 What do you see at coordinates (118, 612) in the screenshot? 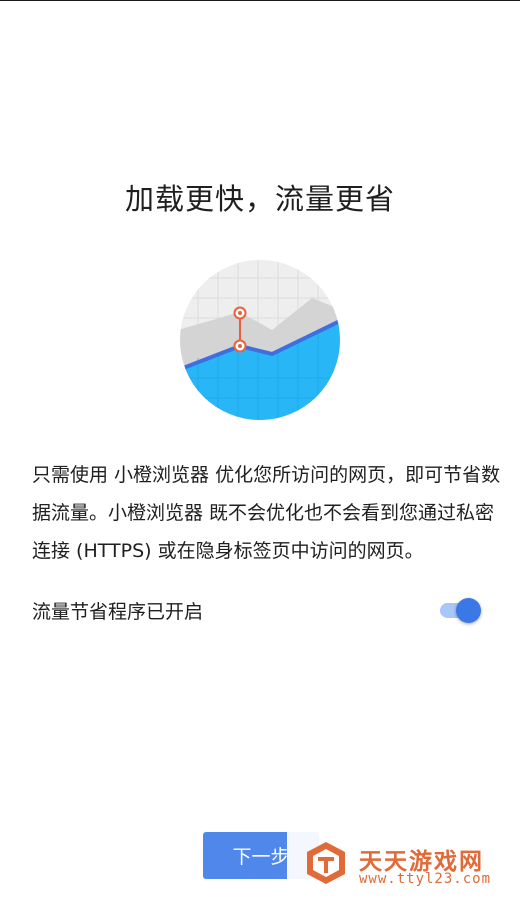
I see `data-saver-label: 流量节省程序已开启` at bounding box center [118, 612].